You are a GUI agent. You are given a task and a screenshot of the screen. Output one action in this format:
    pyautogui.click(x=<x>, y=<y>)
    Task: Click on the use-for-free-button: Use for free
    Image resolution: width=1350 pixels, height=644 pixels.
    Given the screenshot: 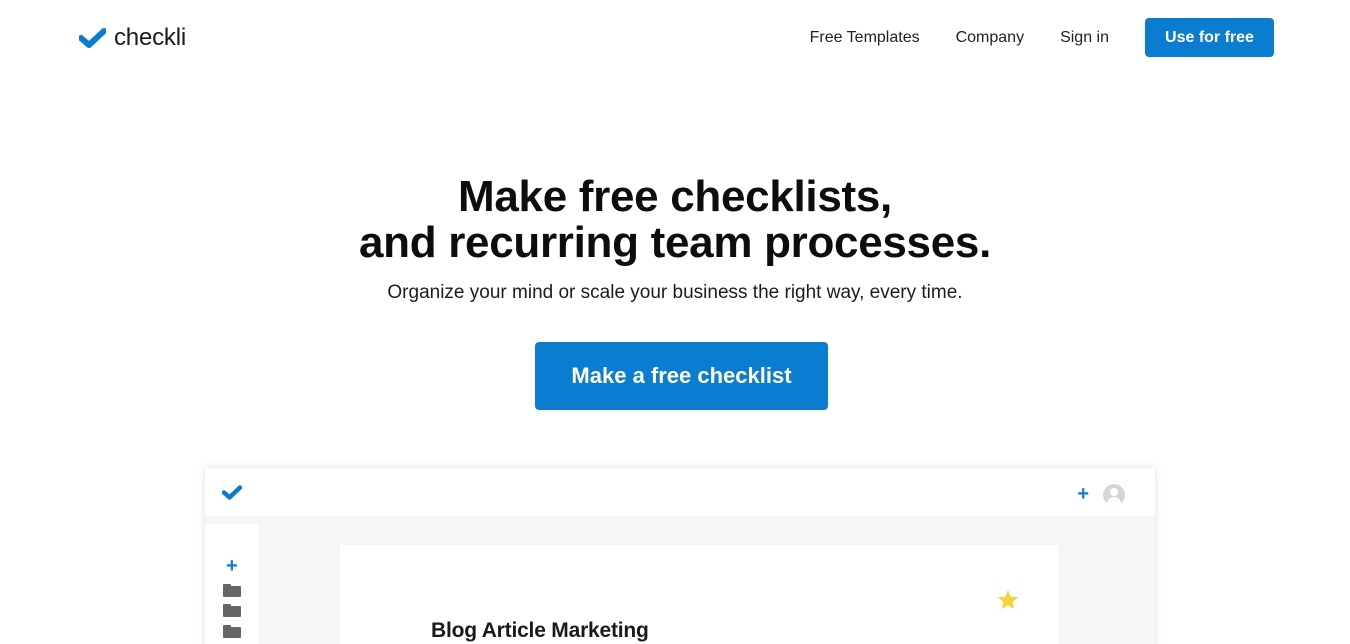 What is the action you would take?
    pyautogui.click(x=1209, y=37)
    